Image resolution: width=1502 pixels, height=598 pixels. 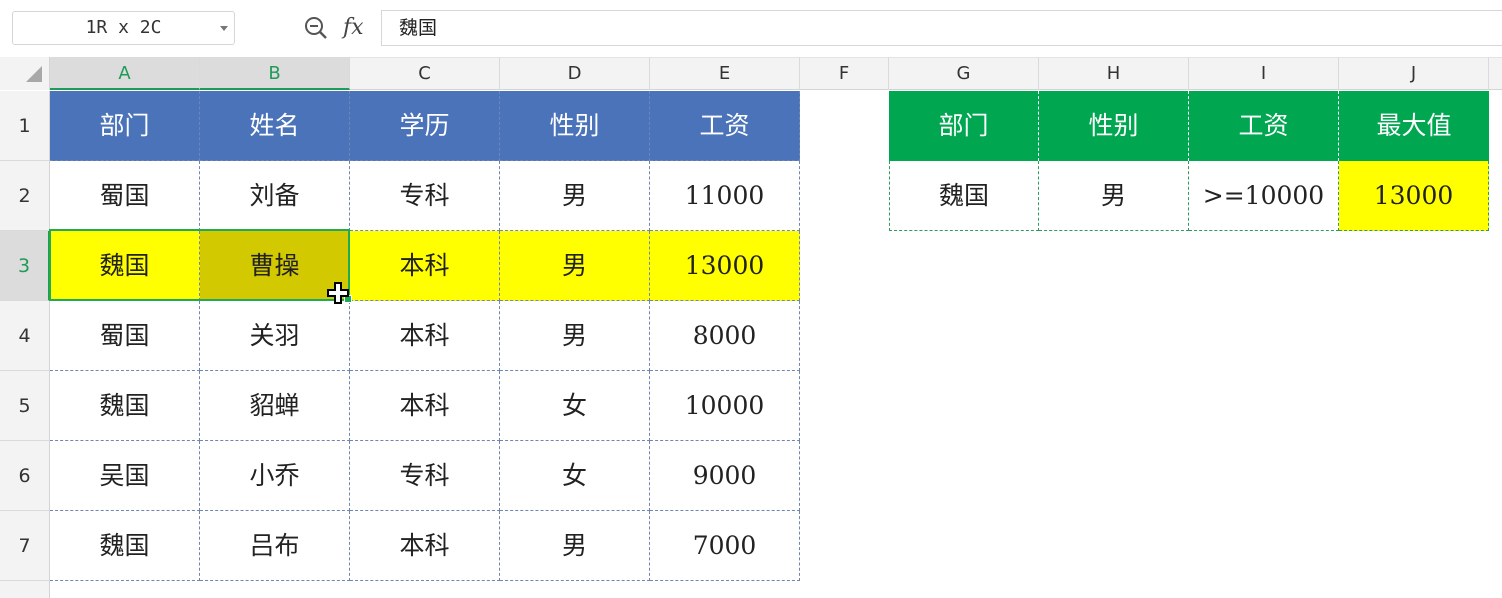 I want to click on cell-b4: 关羽, so click(x=275, y=336).